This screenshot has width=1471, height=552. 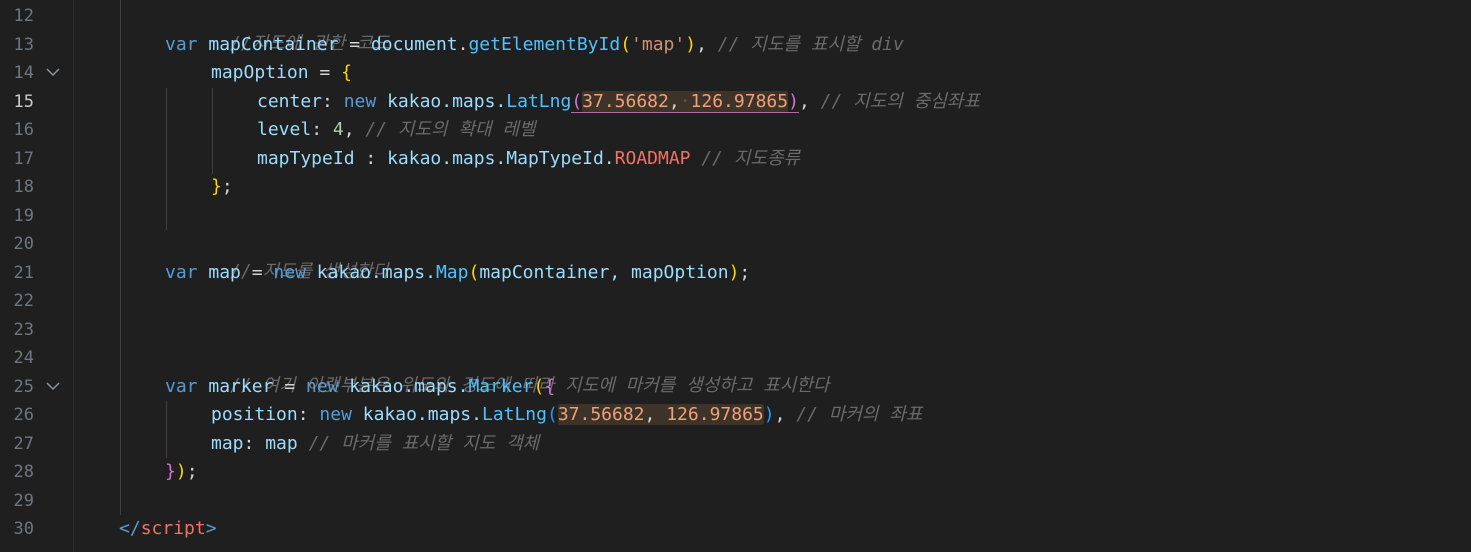 I want to click on line-number: 30, so click(x=23, y=529).